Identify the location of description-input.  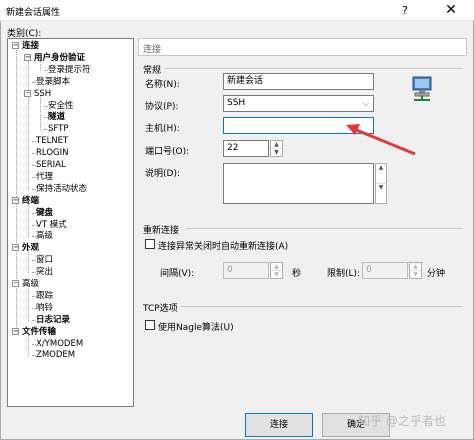
(298, 183).